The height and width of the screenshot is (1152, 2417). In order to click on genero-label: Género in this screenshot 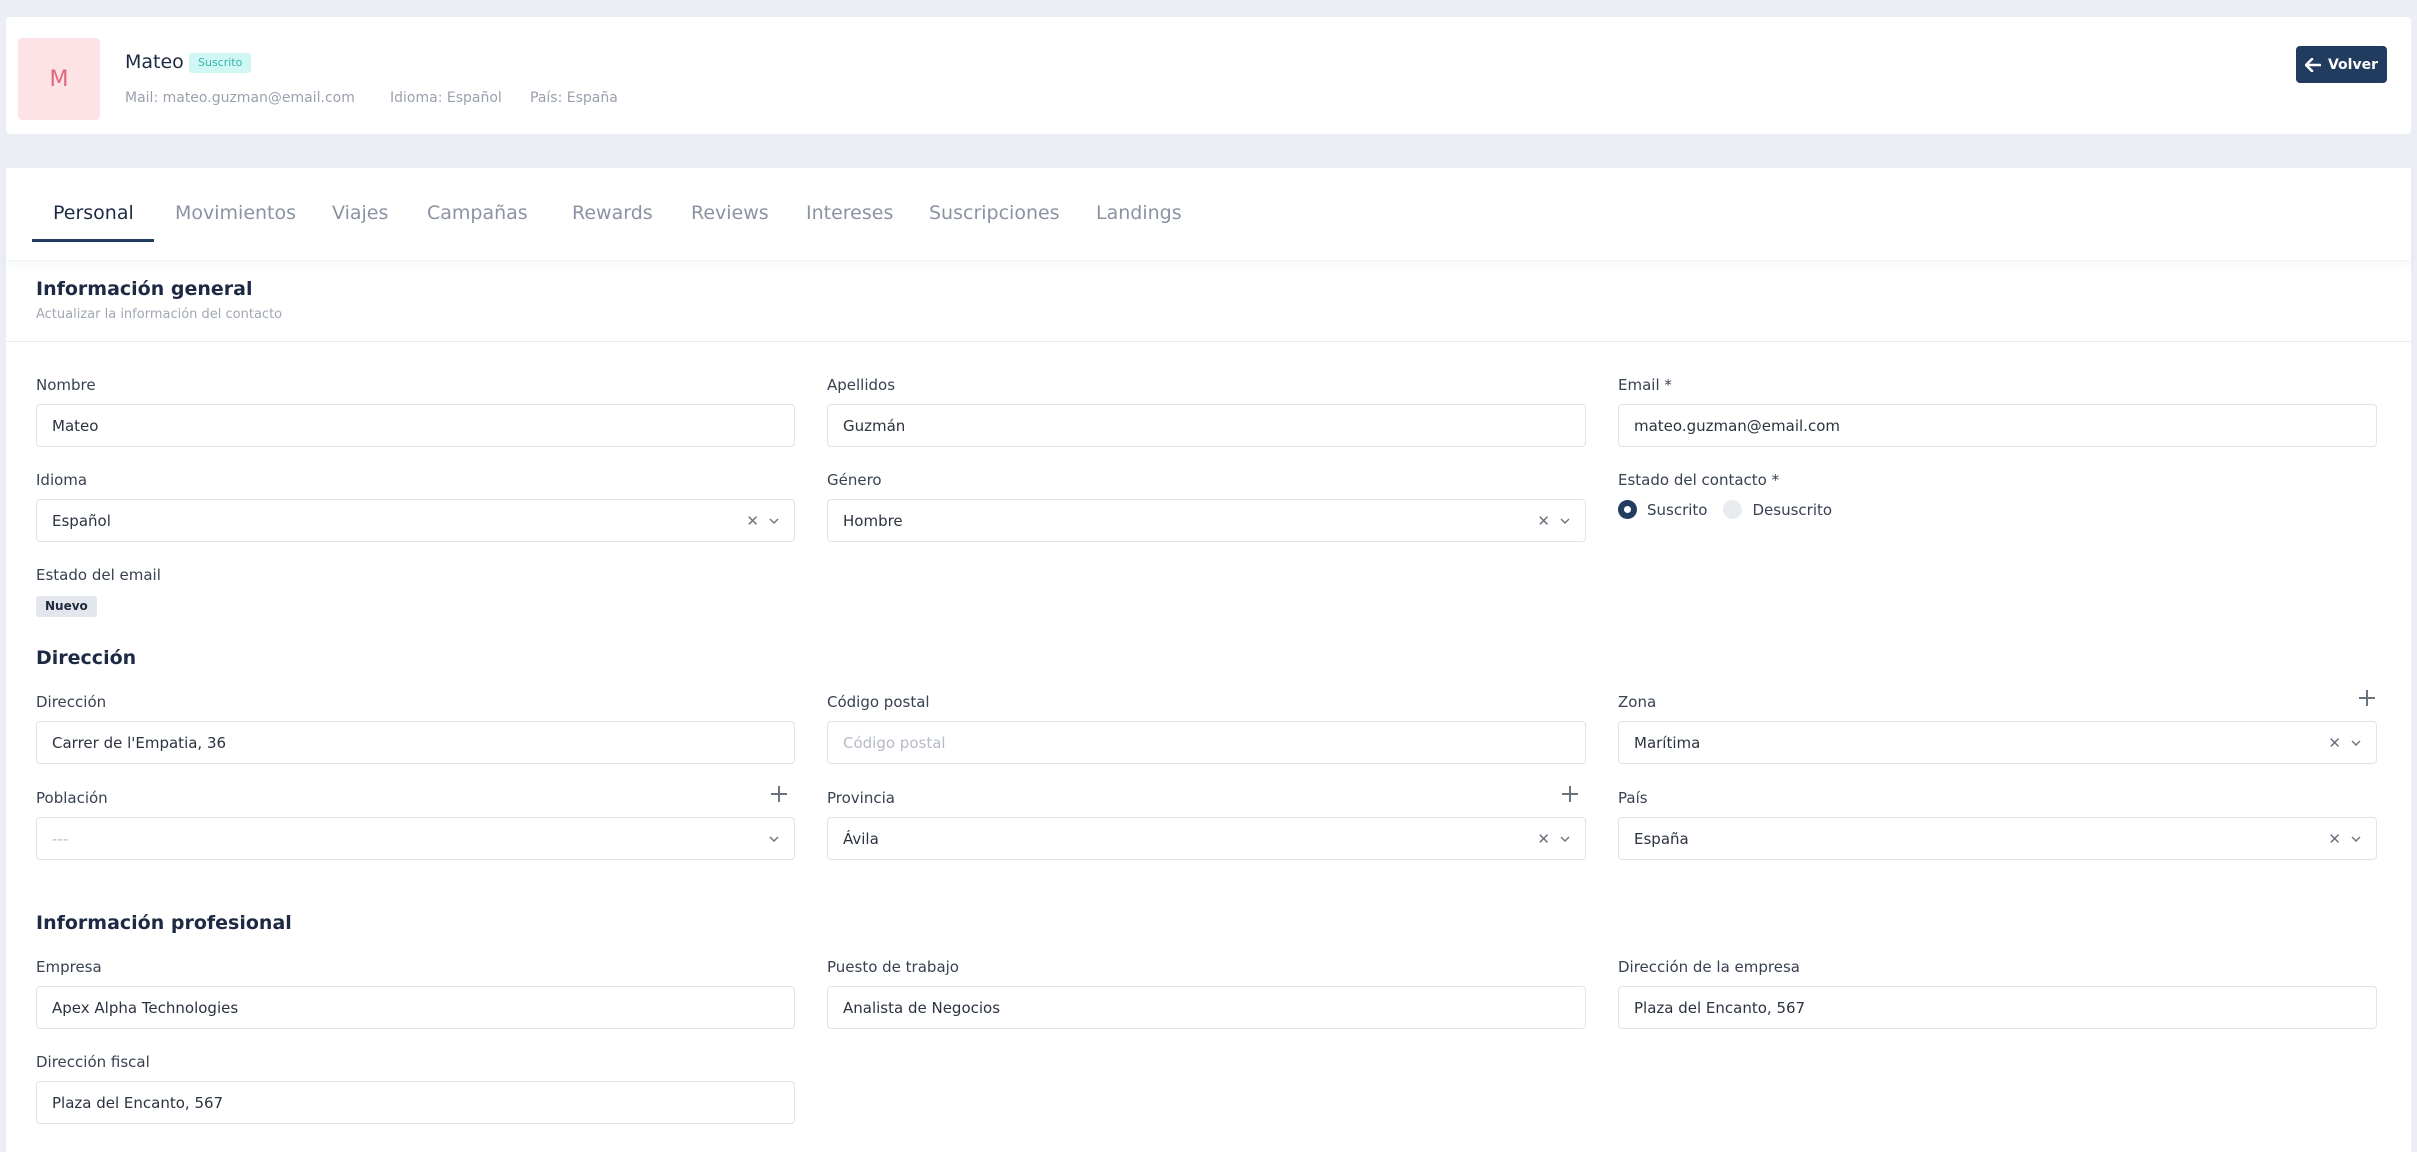, I will do `click(854, 480)`.